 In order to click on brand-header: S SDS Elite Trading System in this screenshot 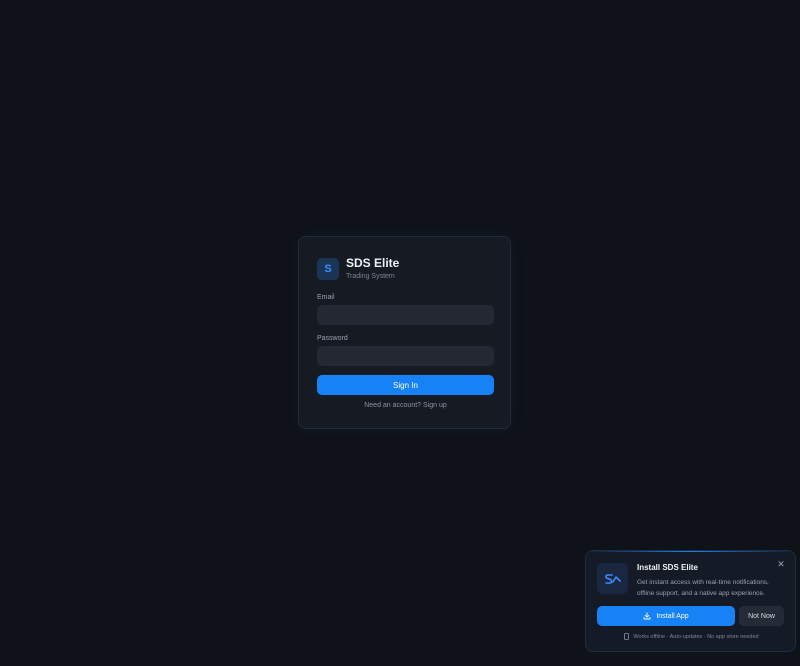, I will do `click(358, 268)`.